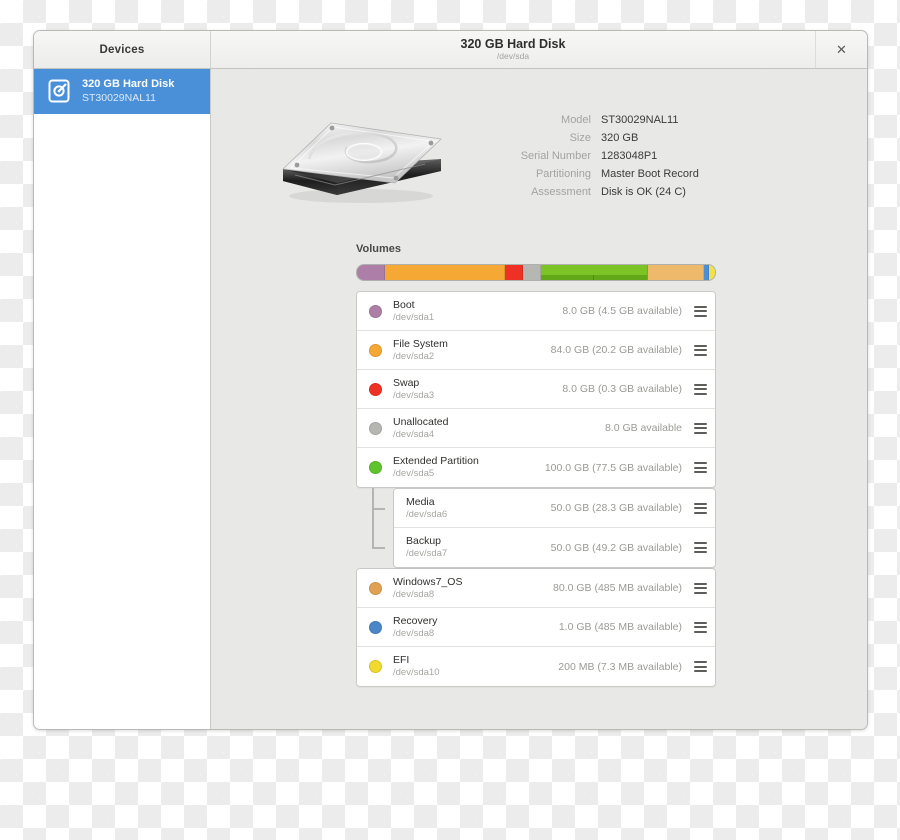  What do you see at coordinates (555, 156) in the screenshot?
I see `info-label-serial-number: Serial Number` at bounding box center [555, 156].